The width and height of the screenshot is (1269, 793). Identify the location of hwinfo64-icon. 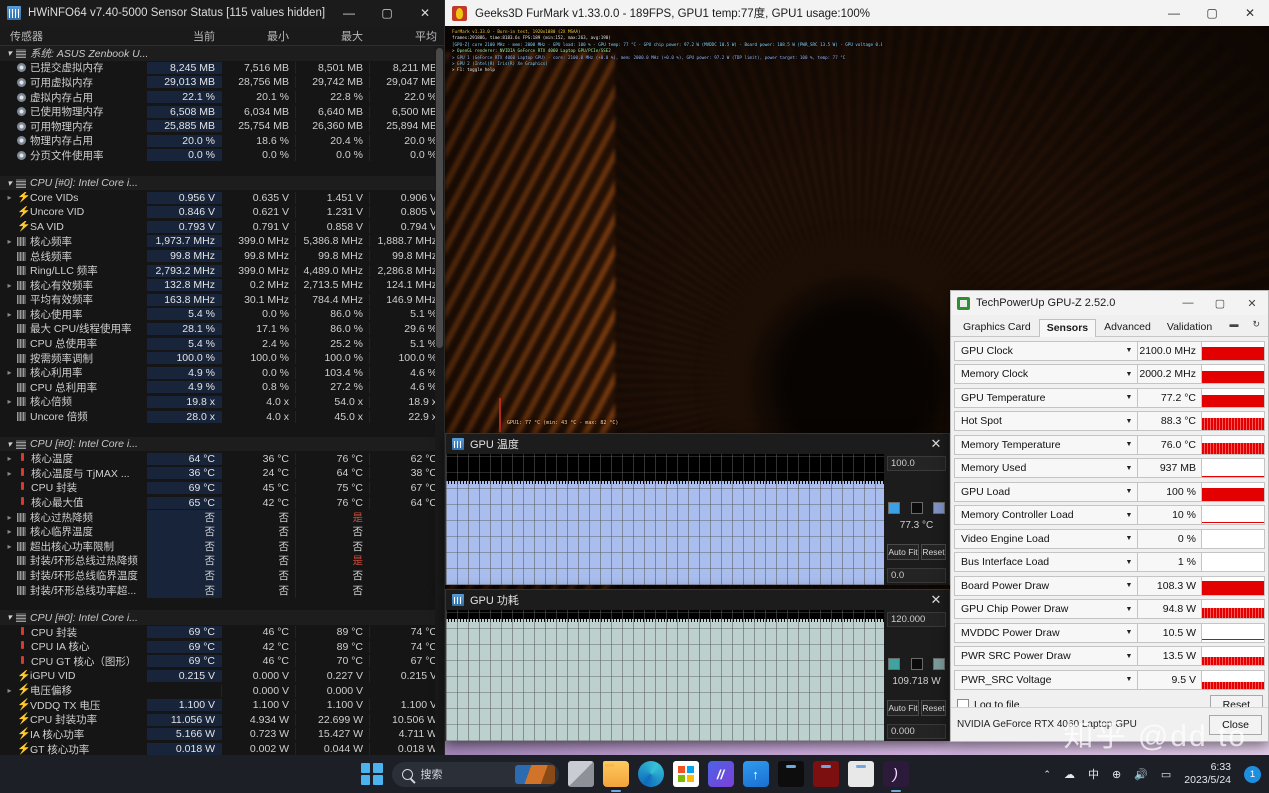
(790, 774).